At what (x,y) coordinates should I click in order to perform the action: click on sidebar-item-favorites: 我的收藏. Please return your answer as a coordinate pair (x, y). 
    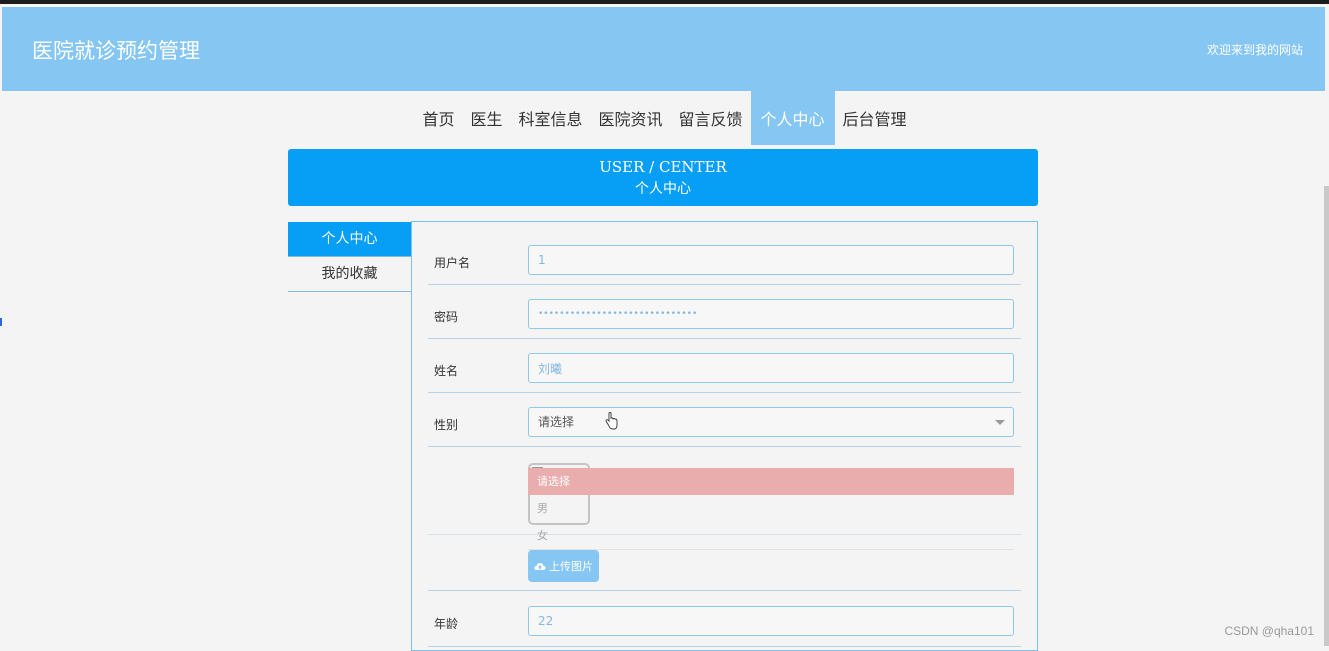
    Looking at the image, I should click on (349, 274).